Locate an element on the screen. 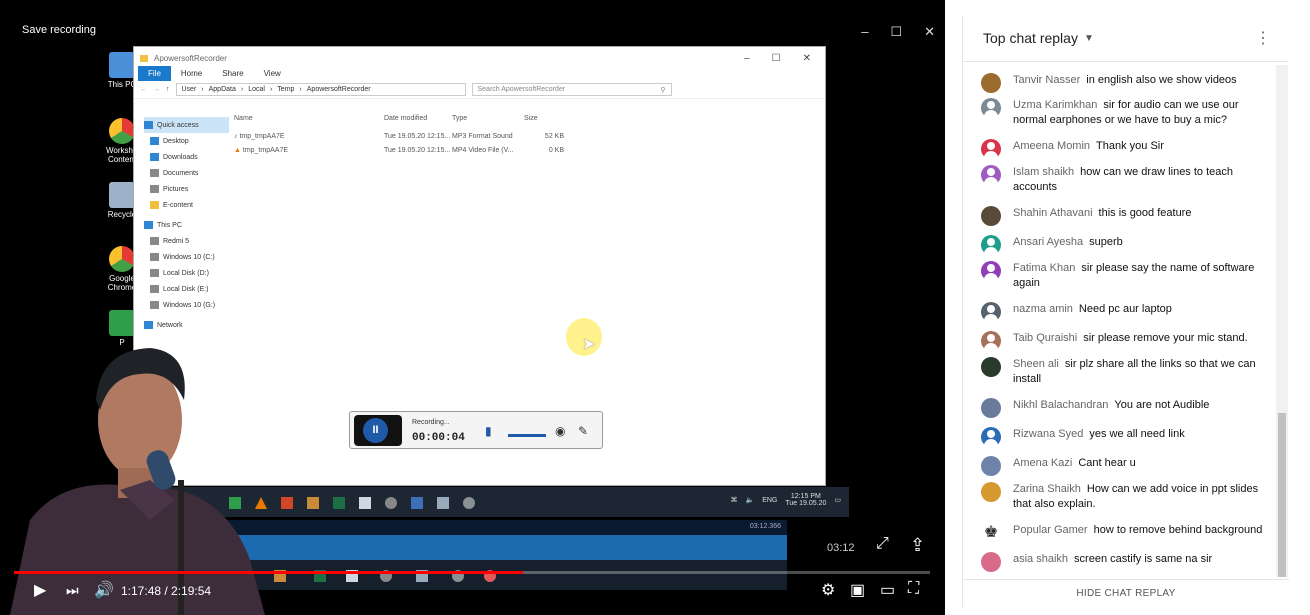  chat-author: nazma amin is located at coordinates (1043, 309).